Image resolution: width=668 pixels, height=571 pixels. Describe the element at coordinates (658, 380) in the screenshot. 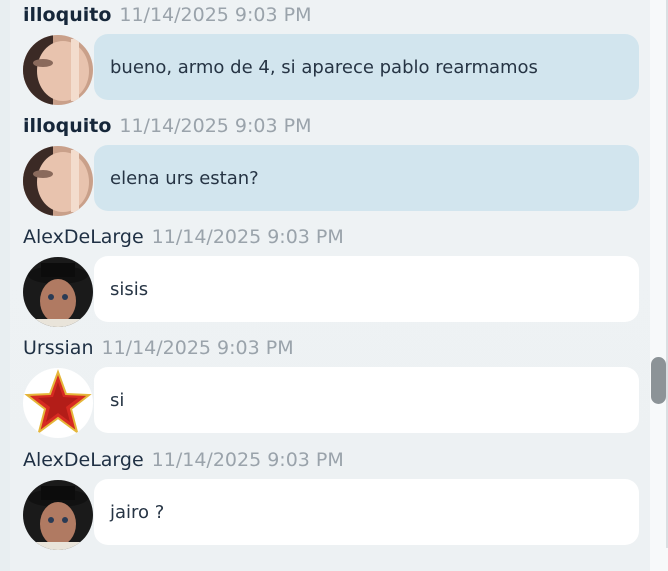

I see `scrollbar-thumb` at that location.